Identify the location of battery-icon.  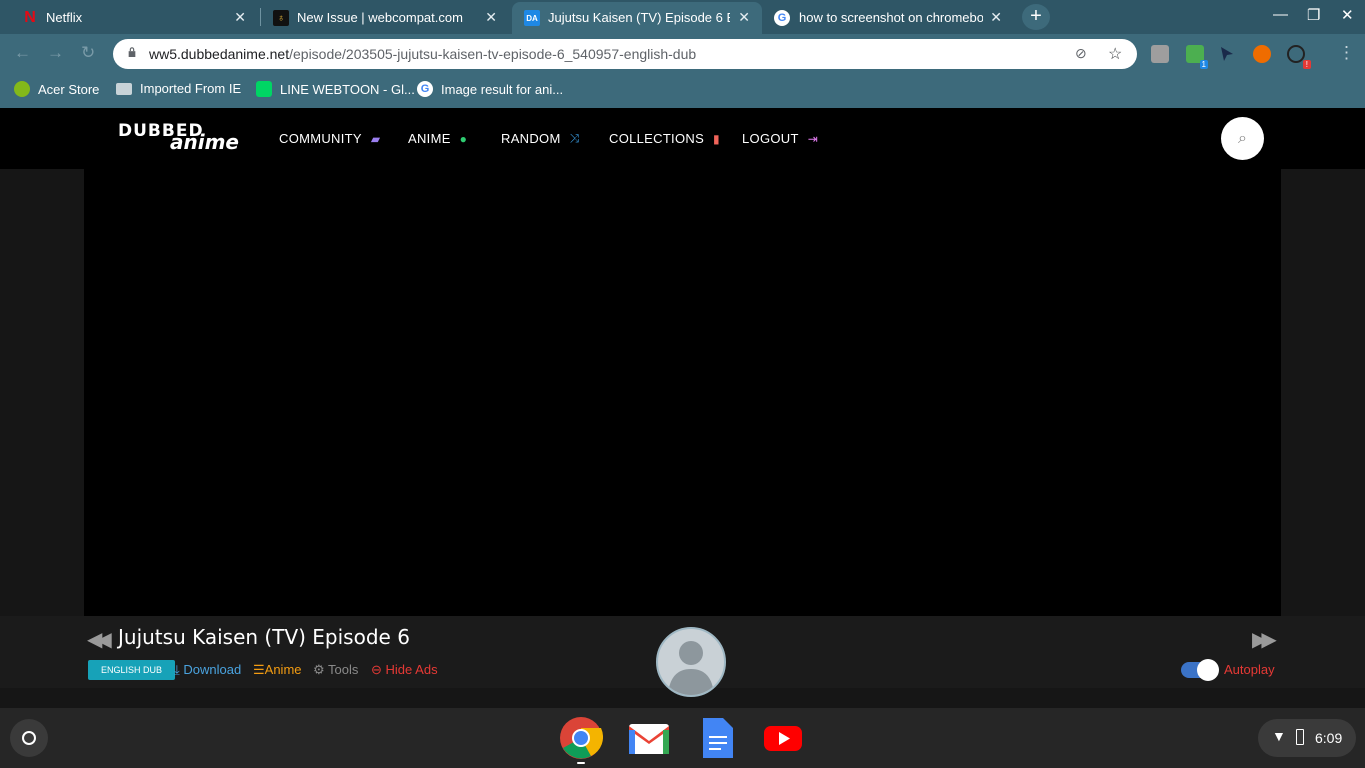
(1300, 737).